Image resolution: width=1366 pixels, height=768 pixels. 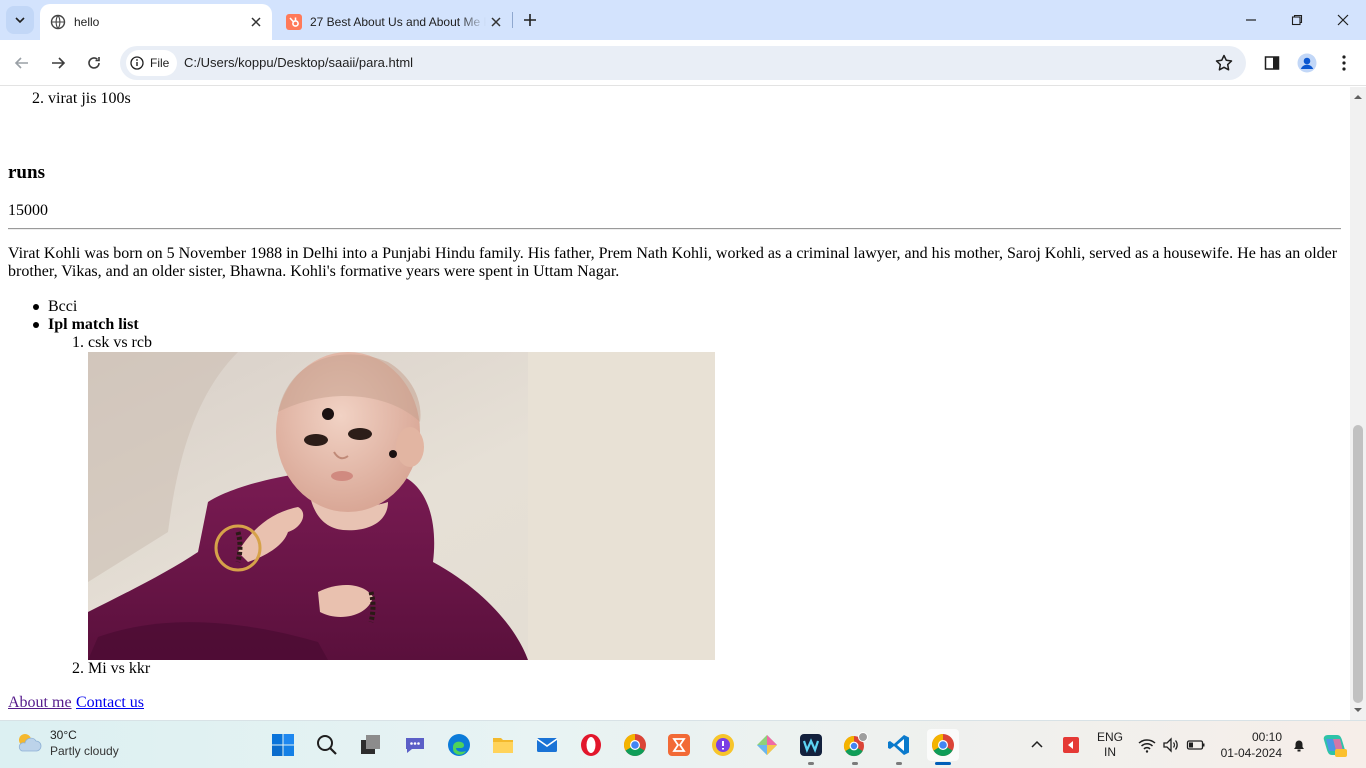 I want to click on search-button, so click(x=327, y=745).